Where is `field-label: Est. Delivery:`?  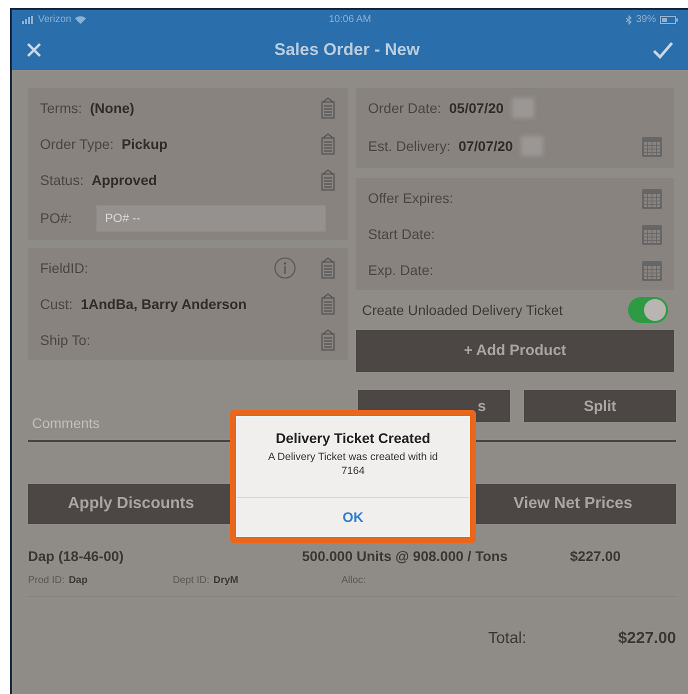
field-label: Est. Delivery: is located at coordinates (409, 146).